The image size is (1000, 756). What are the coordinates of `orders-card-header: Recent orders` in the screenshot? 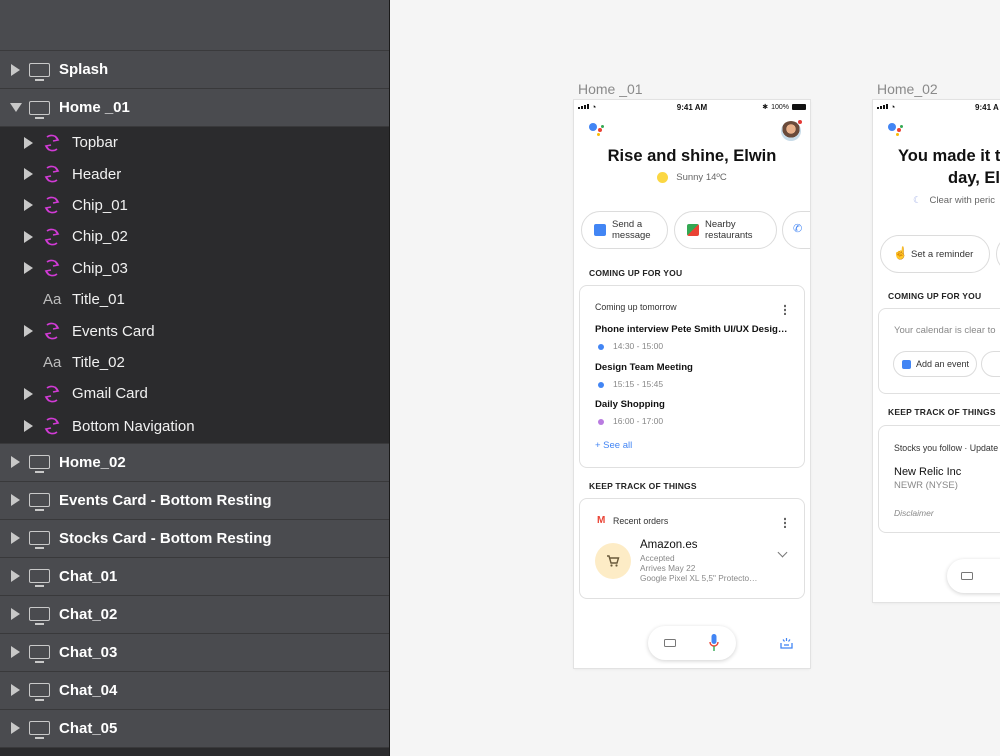 It's located at (641, 521).